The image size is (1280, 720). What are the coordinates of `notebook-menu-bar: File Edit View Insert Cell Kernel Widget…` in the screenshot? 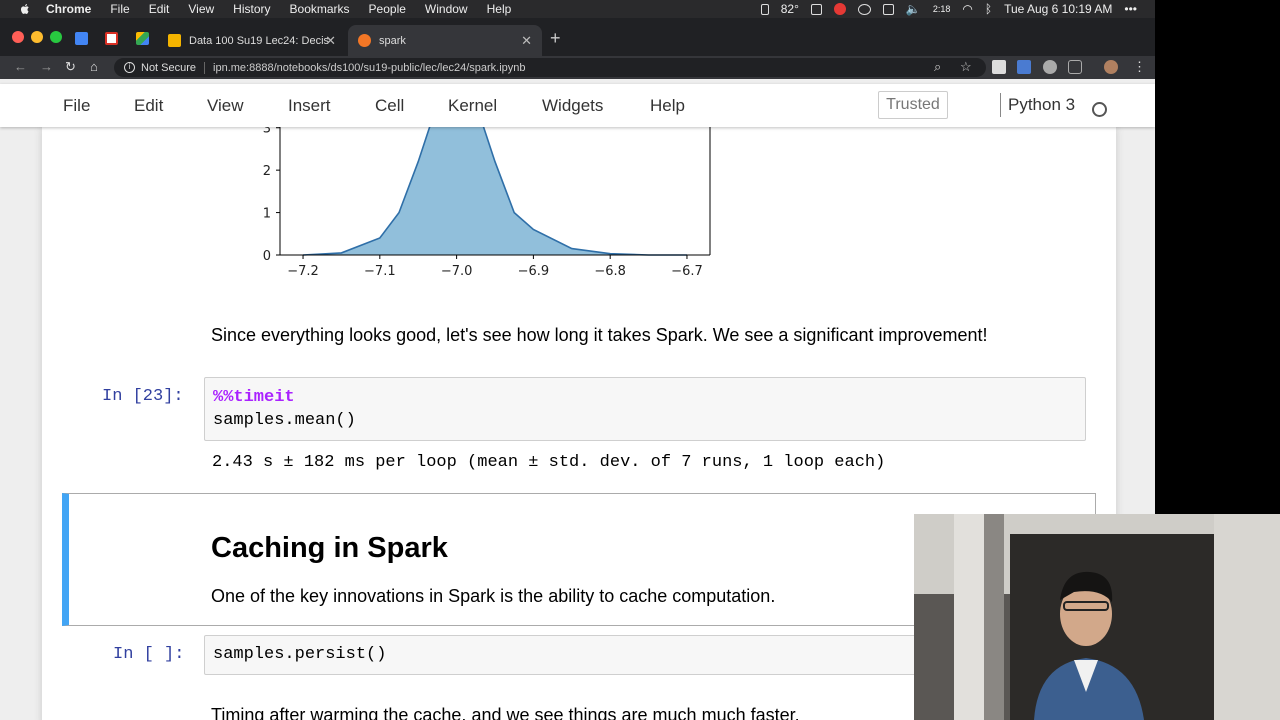 It's located at (577, 105).